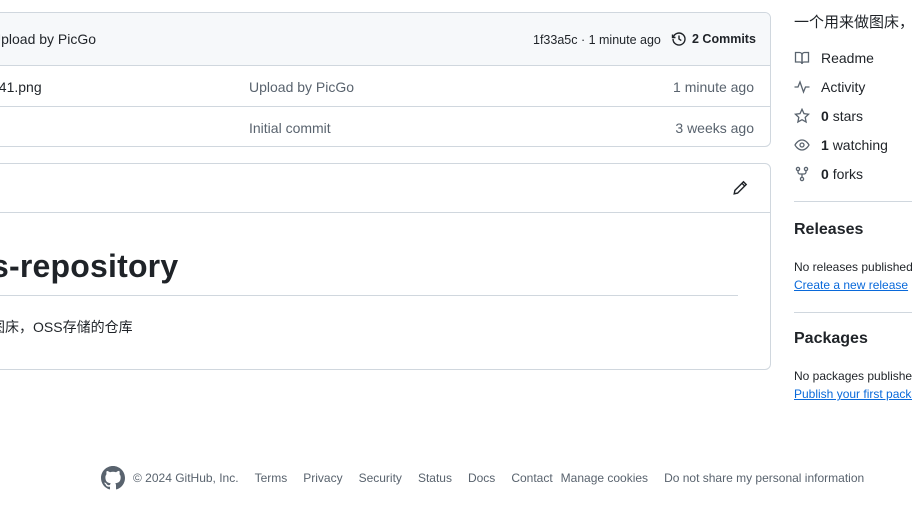 Image resolution: width=912 pixels, height=516 pixels. What do you see at coordinates (825, 174) in the screenshot?
I see `forks-count: 0` at bounding box center [825, 174].